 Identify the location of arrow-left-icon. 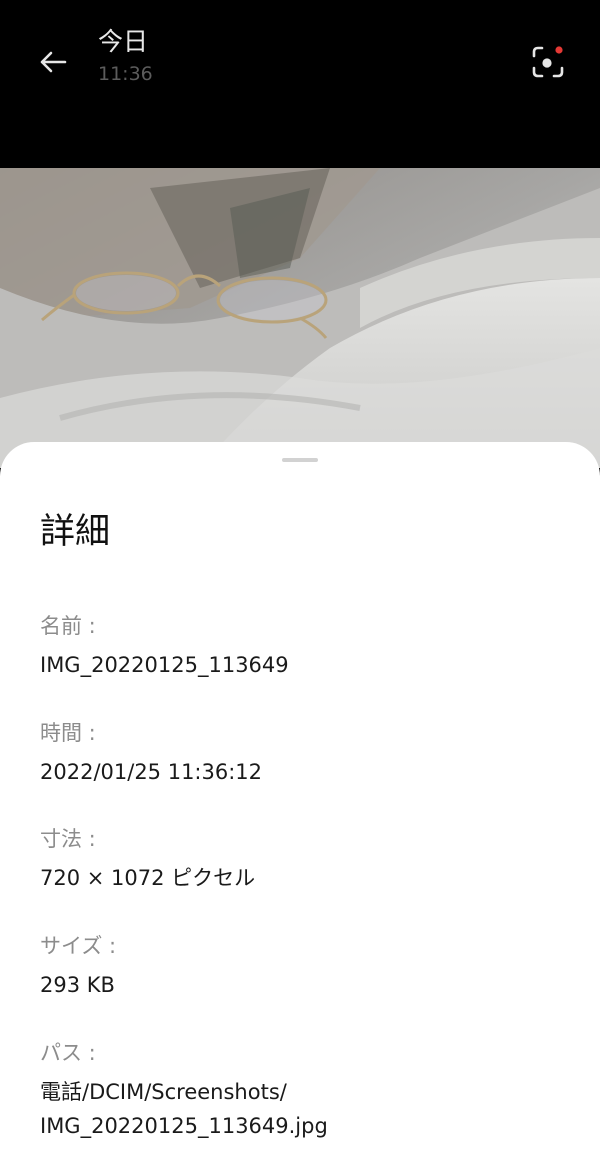
(53, 62).